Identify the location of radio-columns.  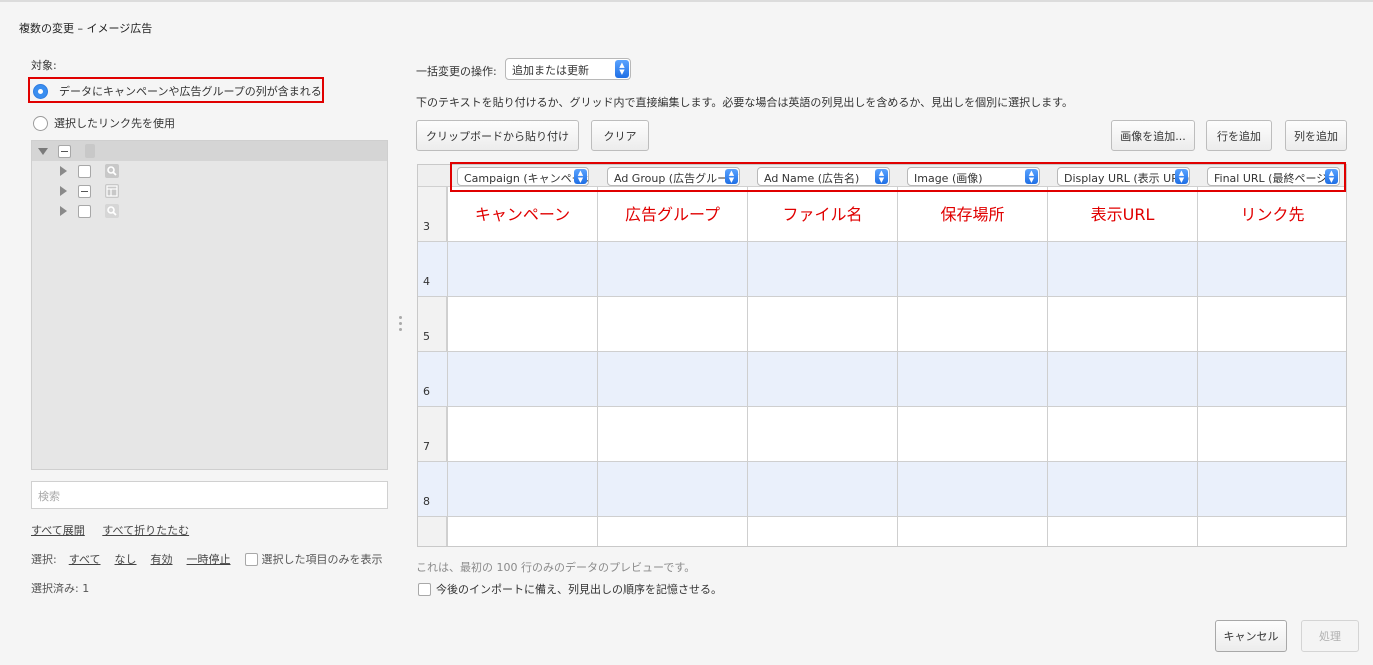
(40, 91).